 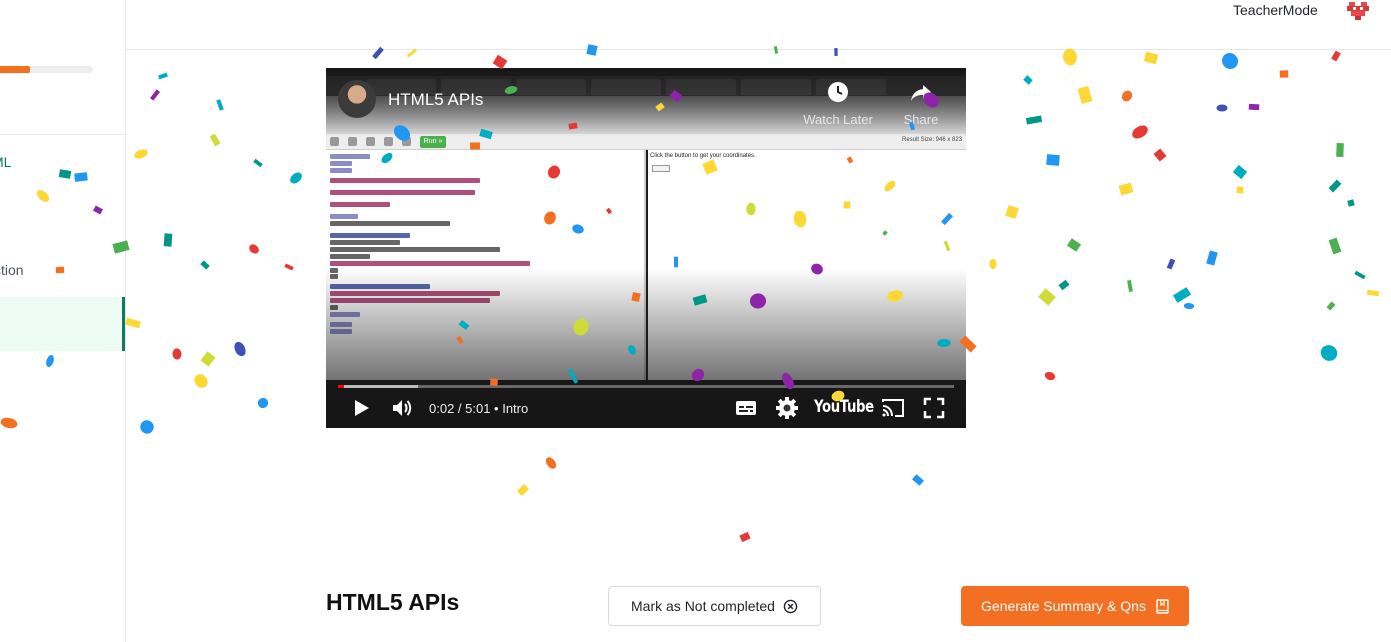 What do you see at coordinates (402, 408) in the screenshot?
I see `volume-icon` at bounding box center [402, 408].